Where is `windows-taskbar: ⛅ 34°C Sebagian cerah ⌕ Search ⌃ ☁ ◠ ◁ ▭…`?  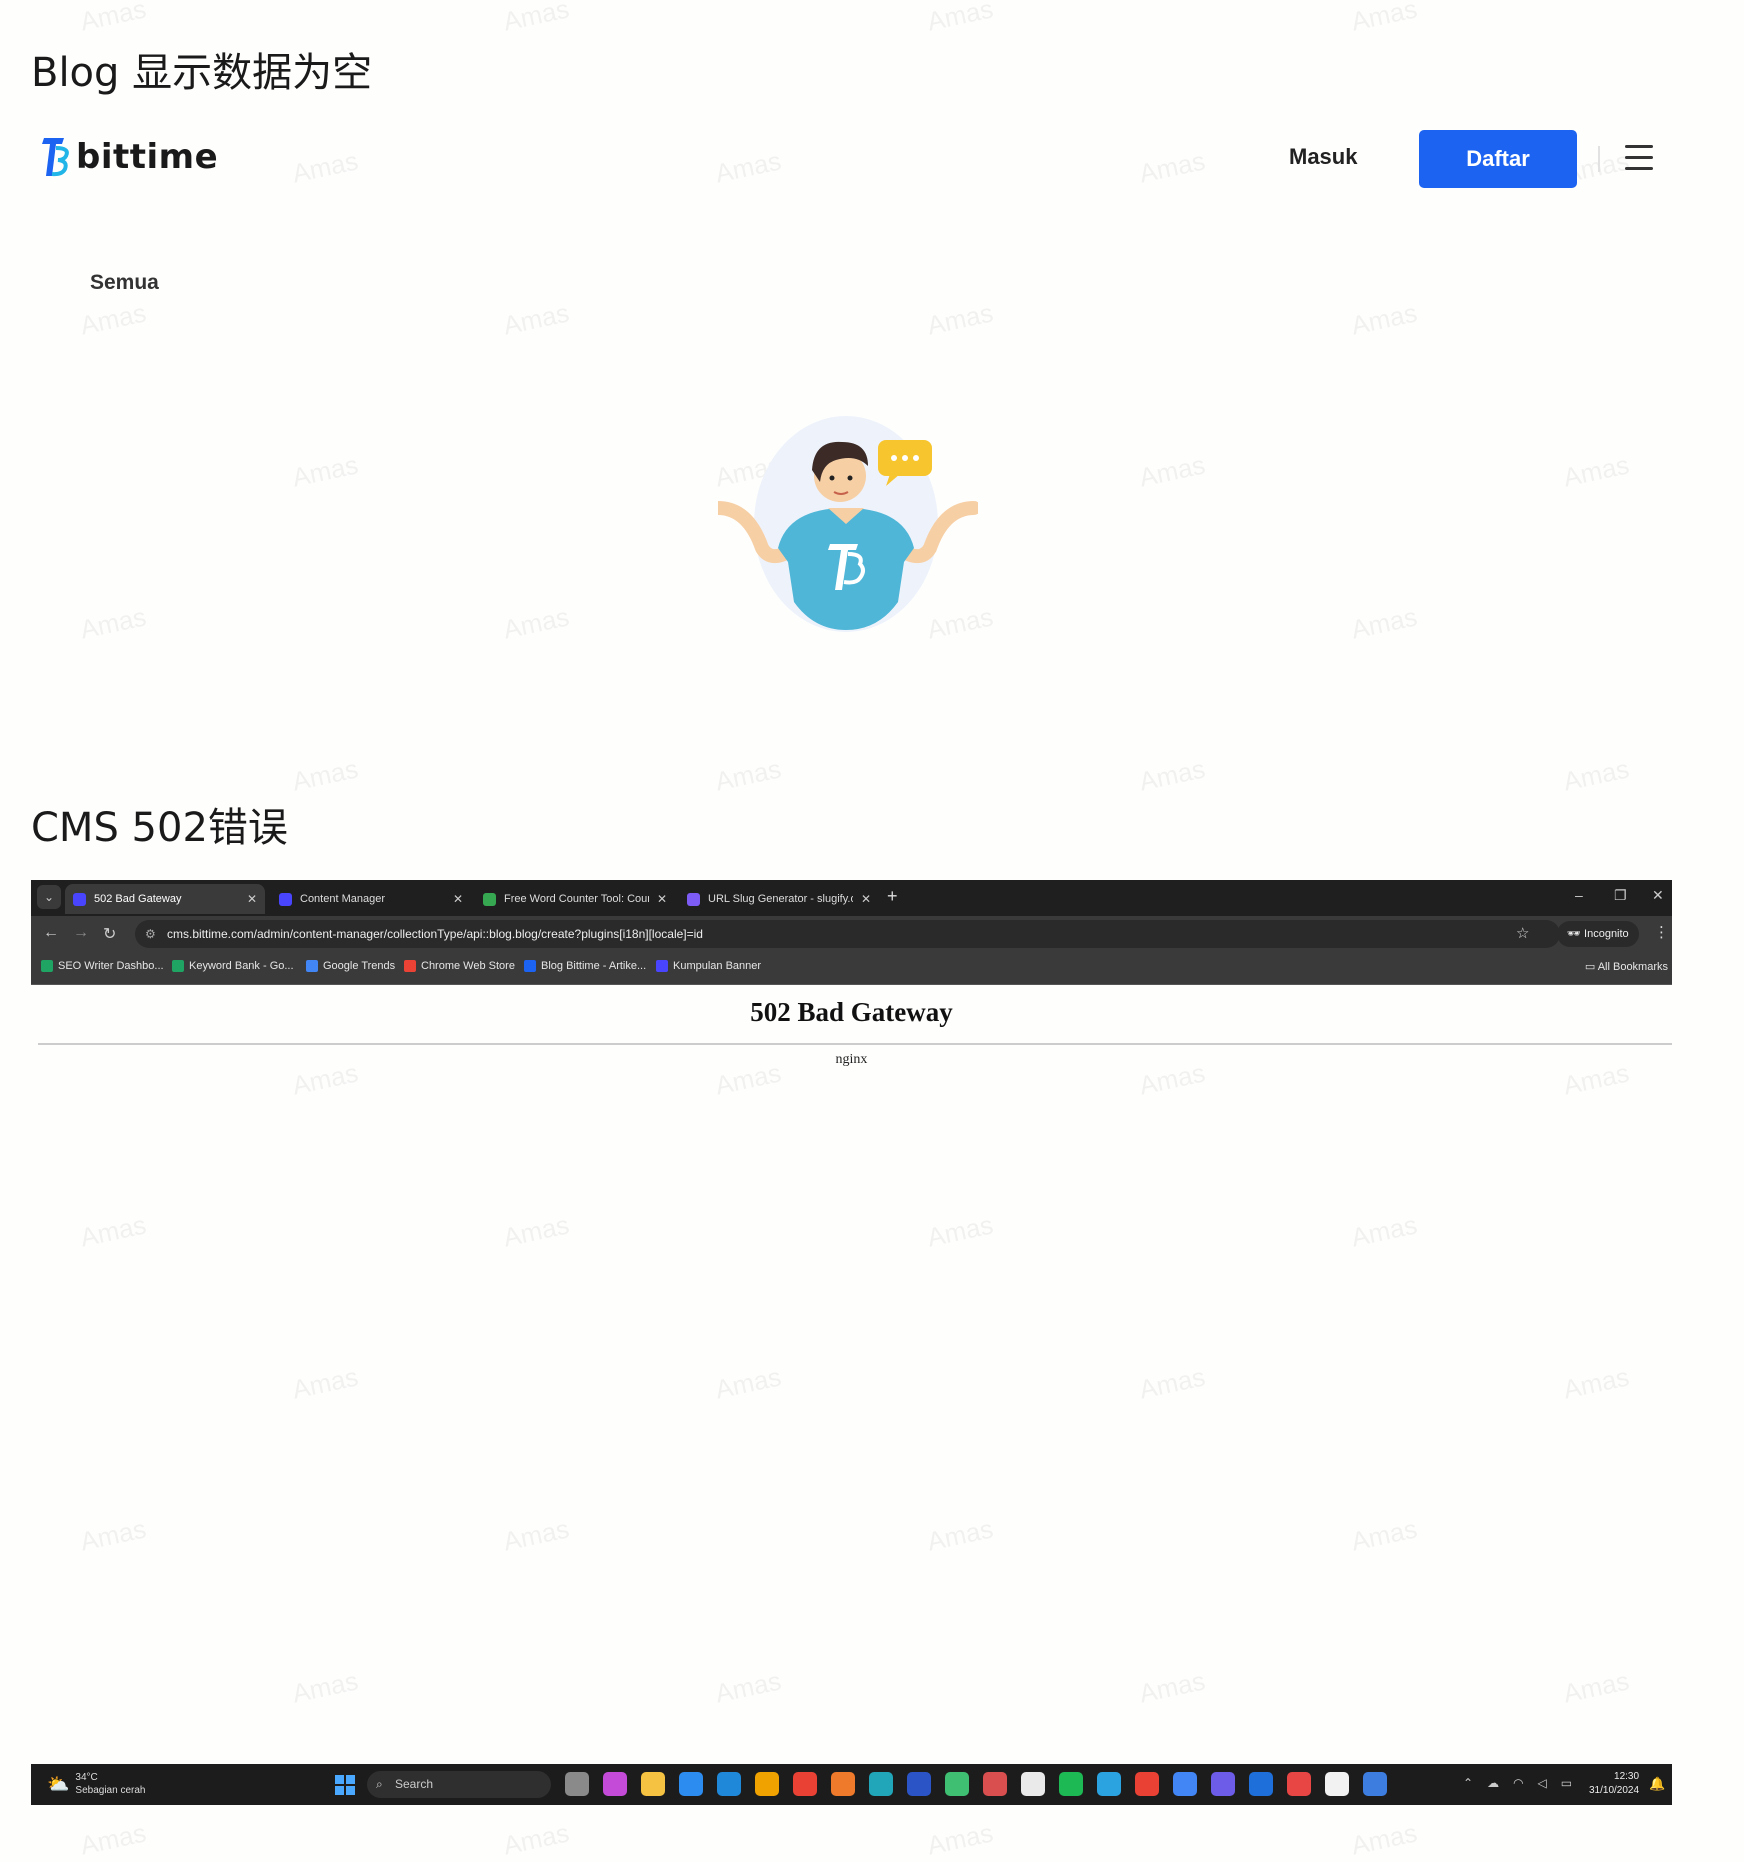
windows-taskbar: ⛅ 34°C Sebagian cerah ⌕ Search ⌃ ☁ ◠ ◁ ▭… is located at coordinates (851, 1784).